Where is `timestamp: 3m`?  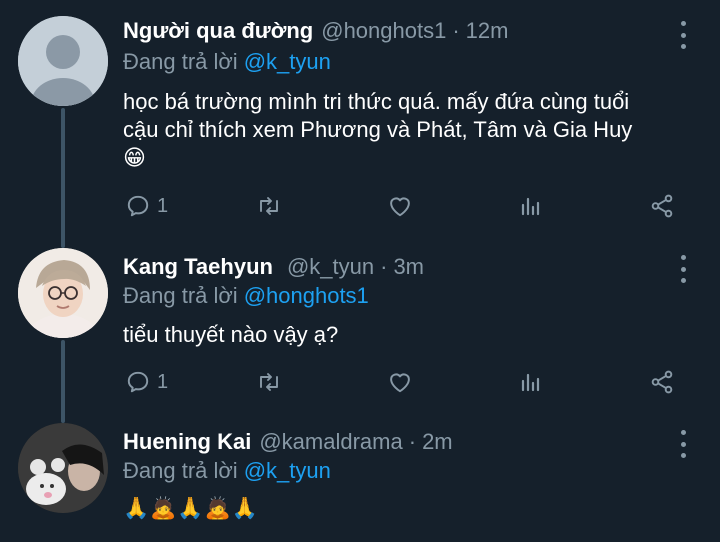 timestamp: 3m is located at coordinates (408, 267).